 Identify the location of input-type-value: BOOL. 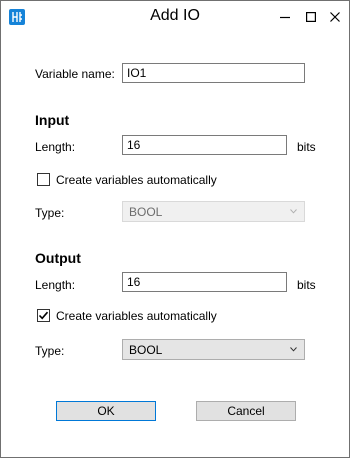
(146, 212).